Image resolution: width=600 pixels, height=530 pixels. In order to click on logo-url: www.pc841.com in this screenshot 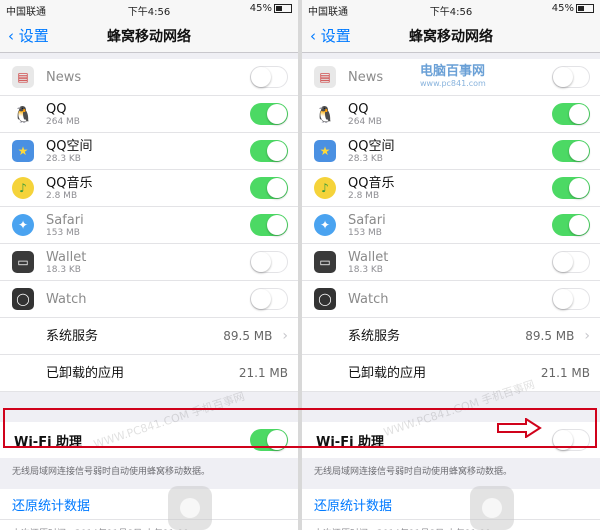, I will do `click(453, 83)`.